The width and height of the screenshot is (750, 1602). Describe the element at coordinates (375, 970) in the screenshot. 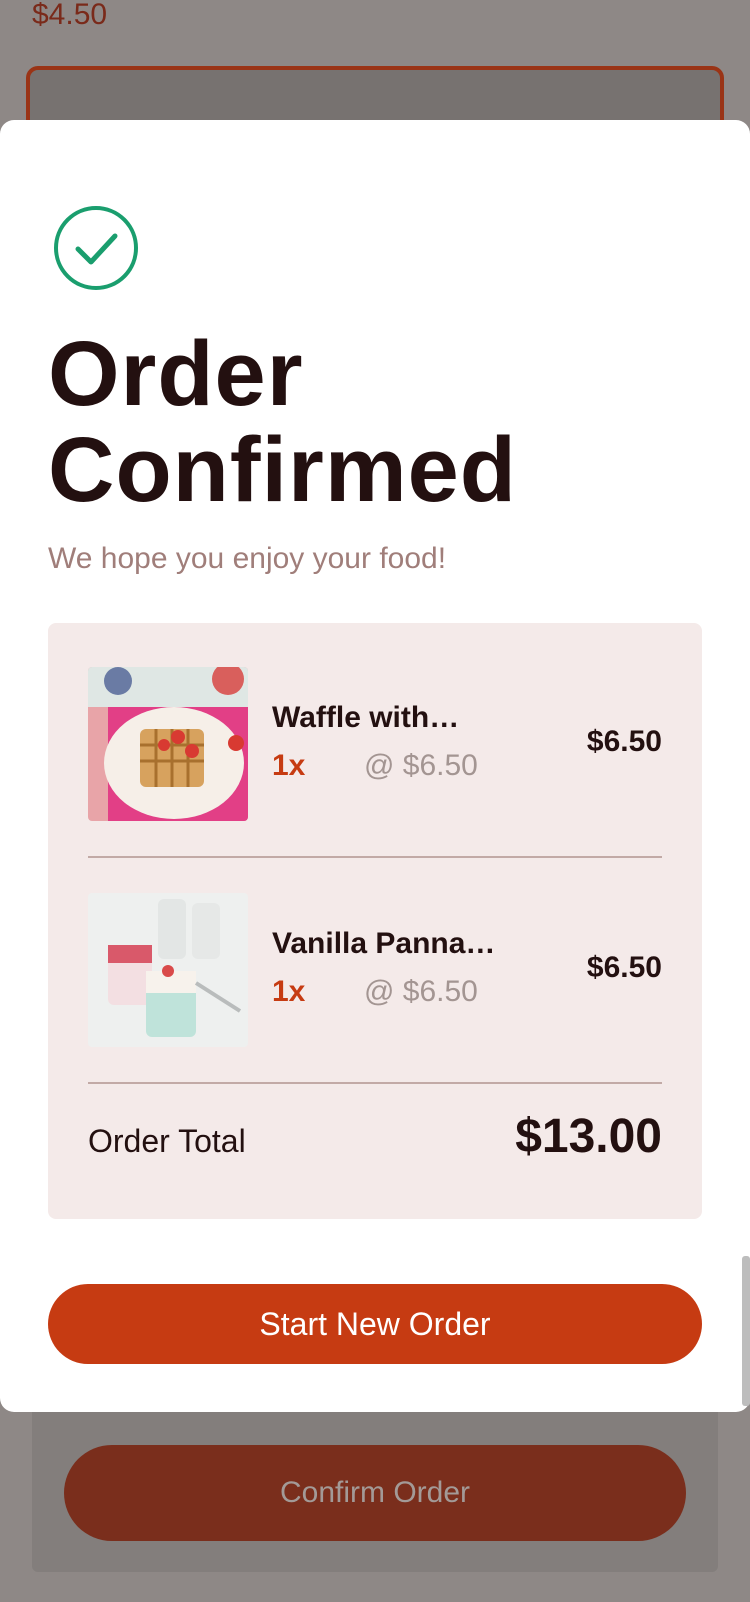

I see `order-item: Vanilla Panna… 1x @ $6.50 $6.50` at that location.